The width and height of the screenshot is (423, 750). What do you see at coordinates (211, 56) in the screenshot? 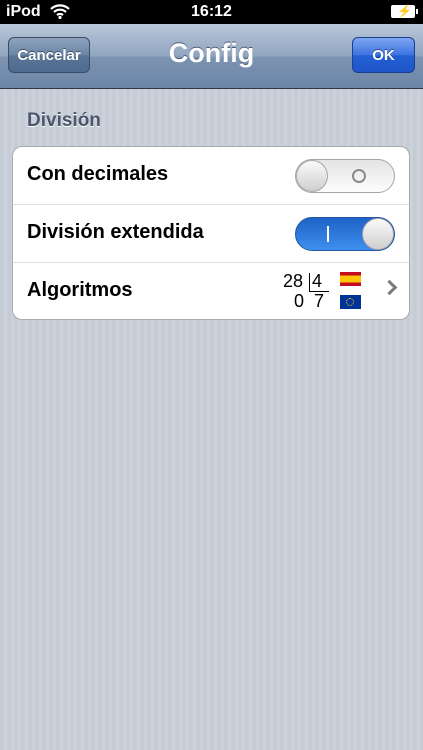
I see `navigation-bar: Cancelar Config OK` at bounding box center [211, 56].